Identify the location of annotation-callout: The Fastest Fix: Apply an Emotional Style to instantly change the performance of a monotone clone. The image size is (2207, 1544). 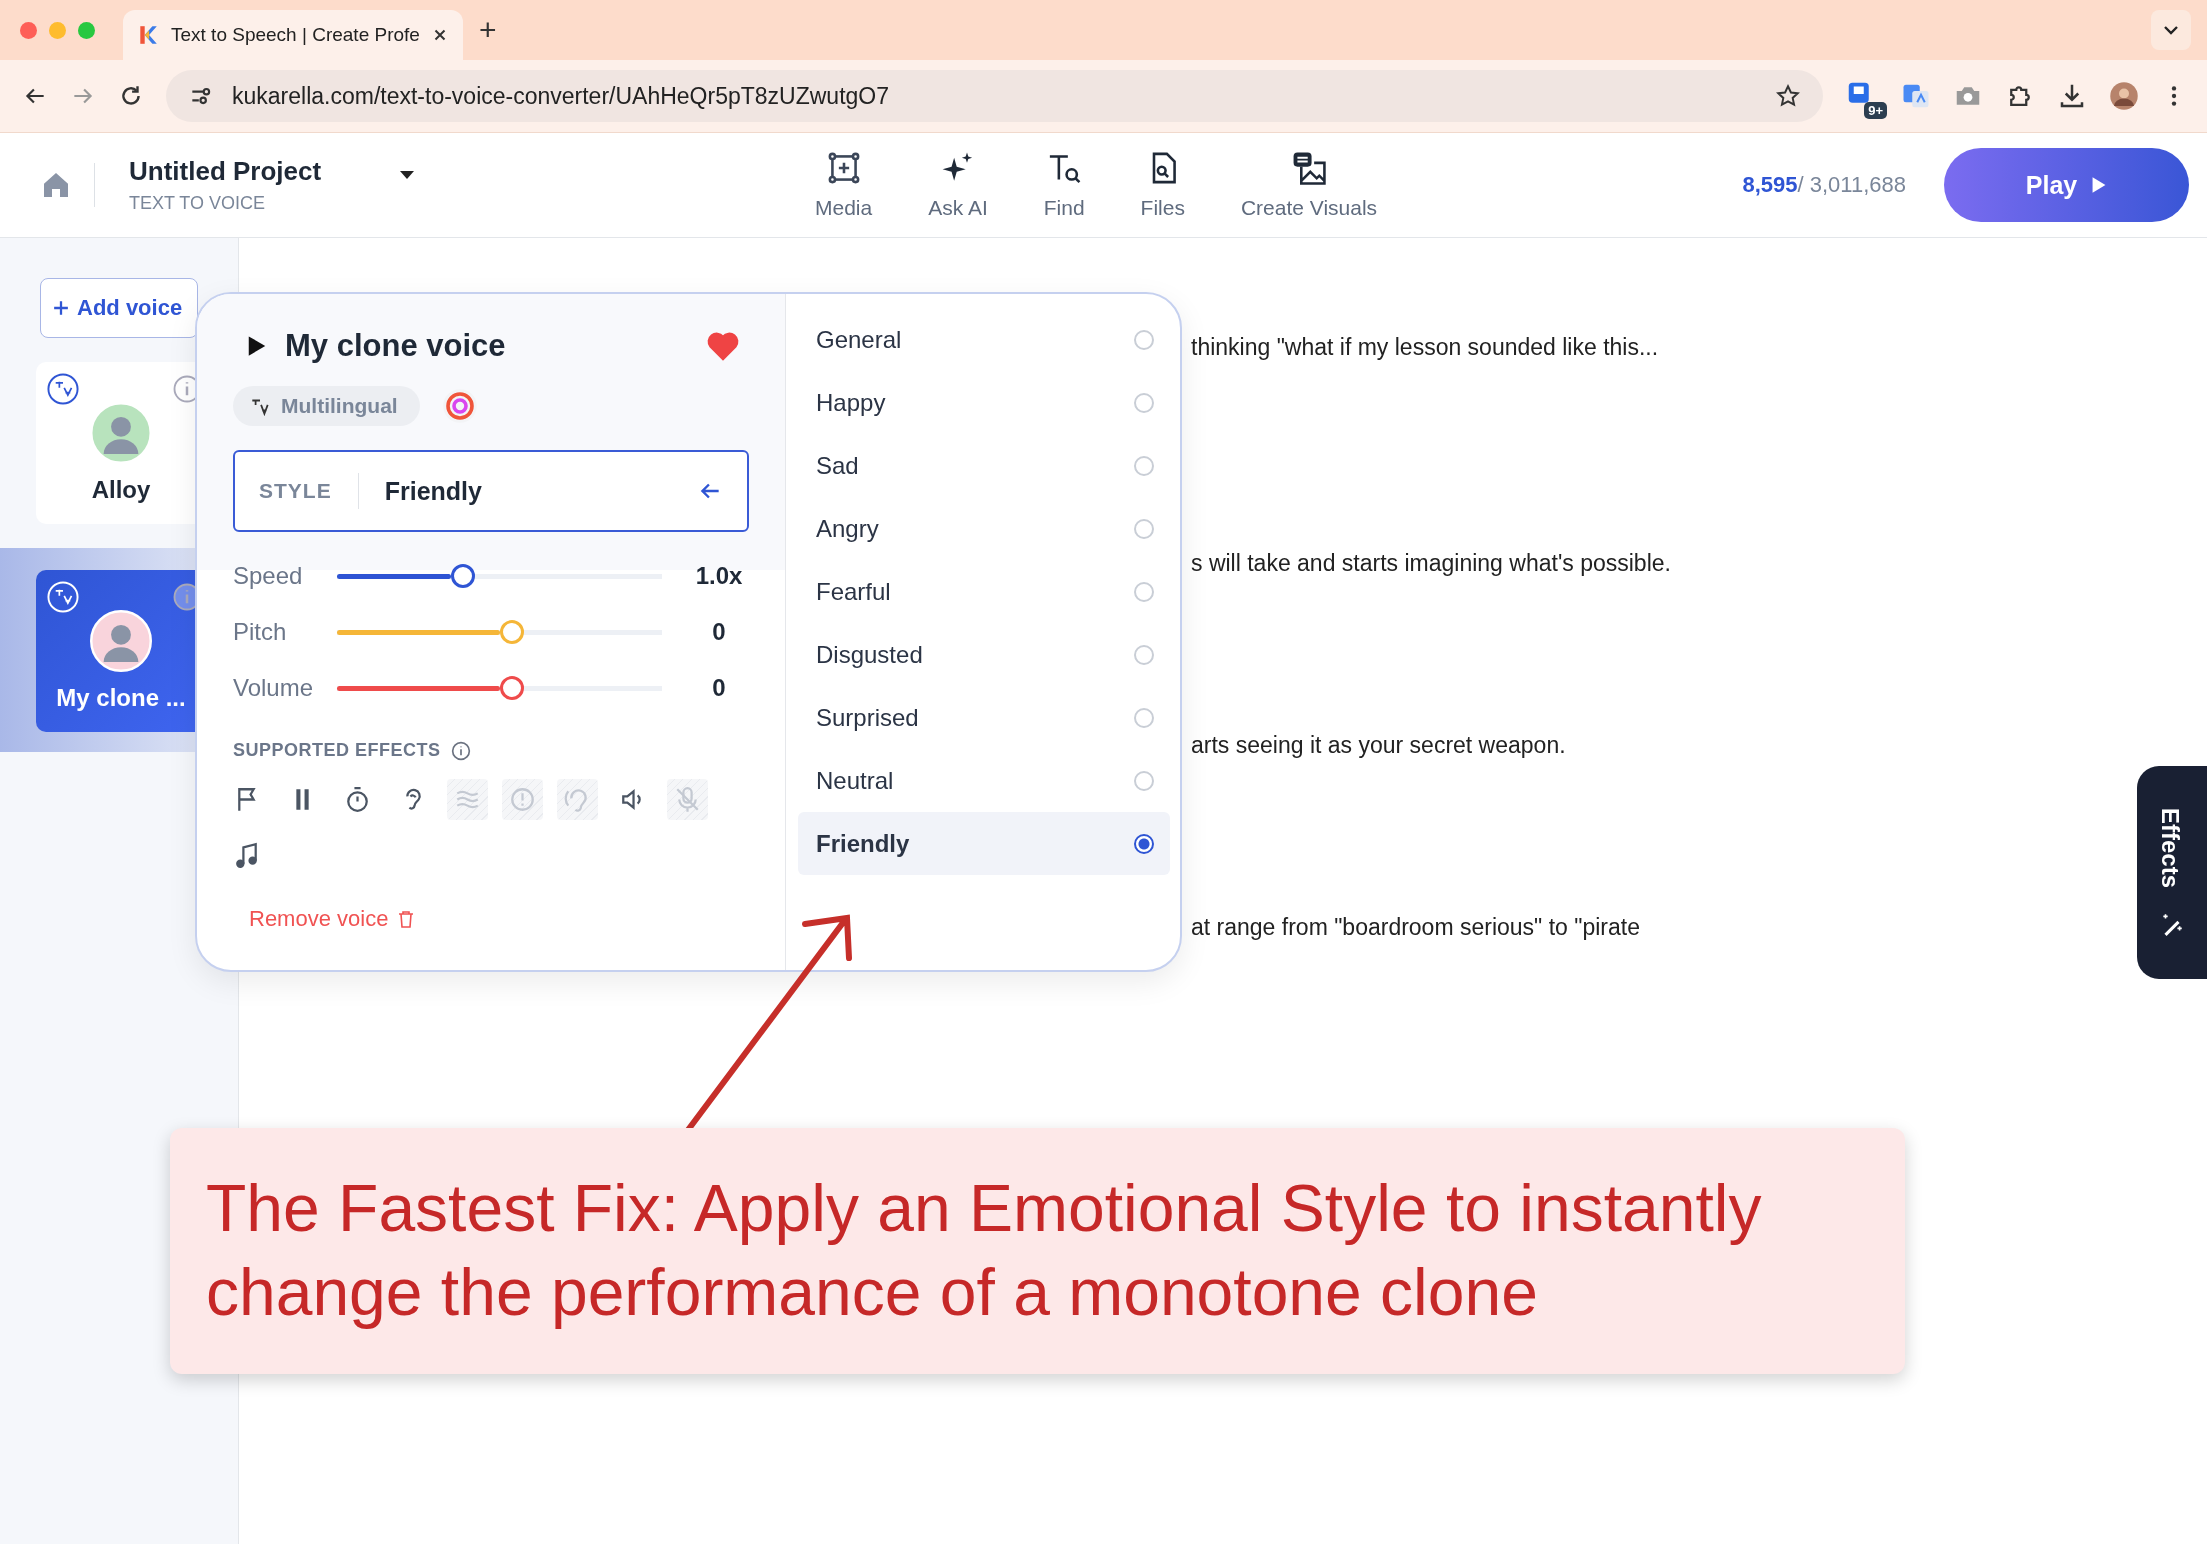
(1037, 1251).